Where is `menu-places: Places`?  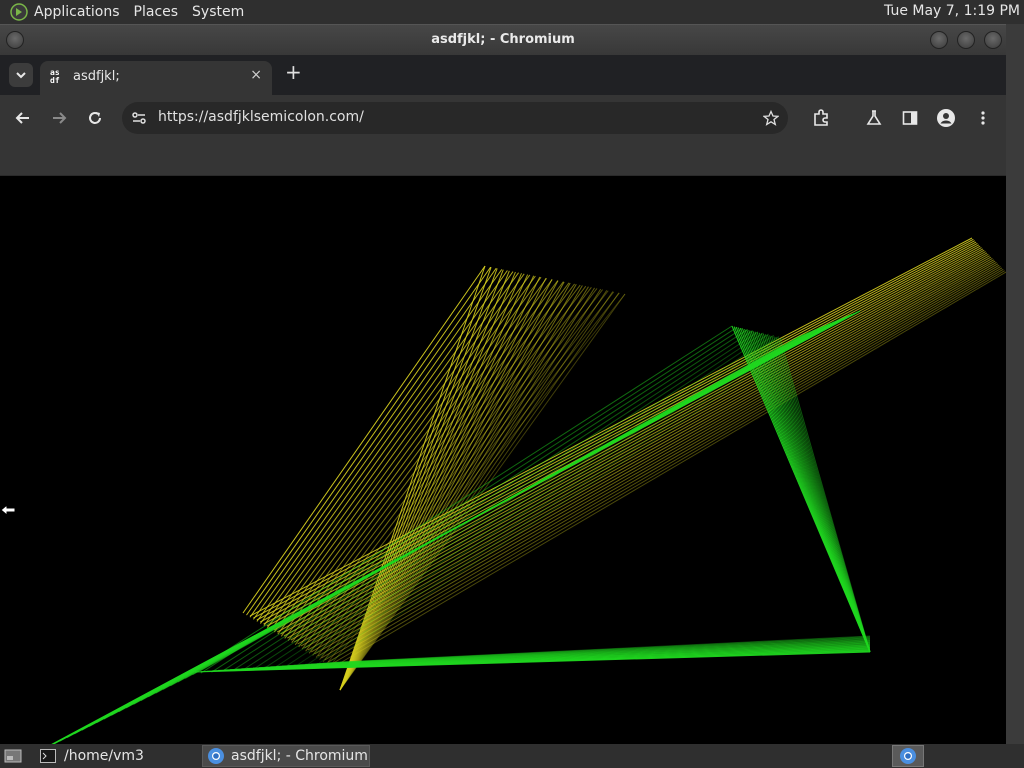 menu-places: Places is located at coordinates (156, 12).